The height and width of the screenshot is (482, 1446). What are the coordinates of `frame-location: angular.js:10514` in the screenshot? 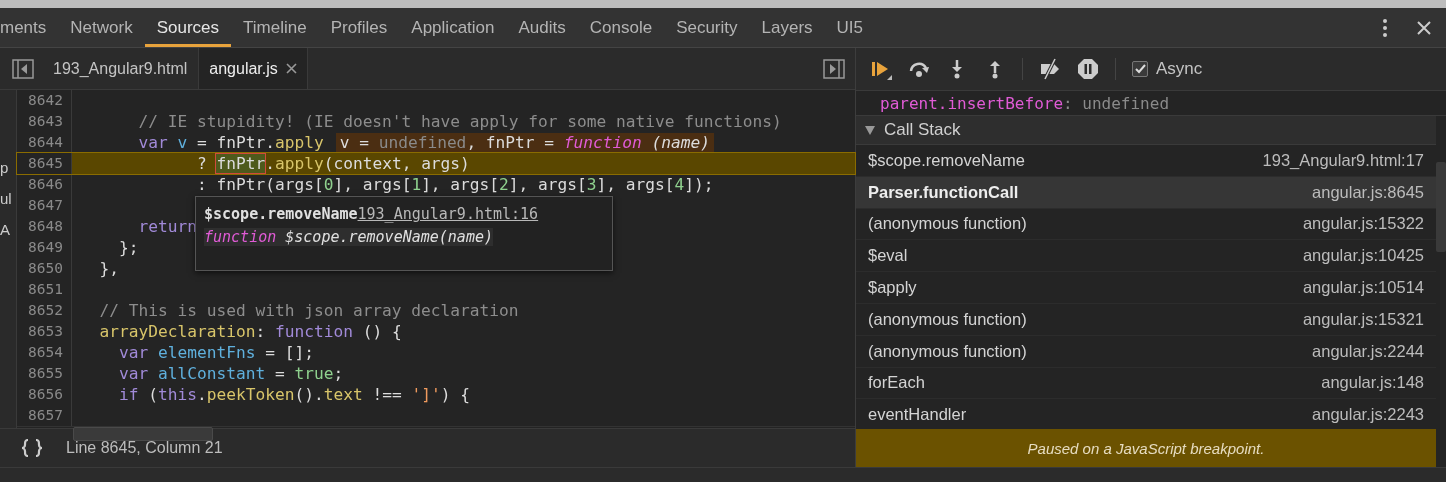 It's located at (1363, 288).